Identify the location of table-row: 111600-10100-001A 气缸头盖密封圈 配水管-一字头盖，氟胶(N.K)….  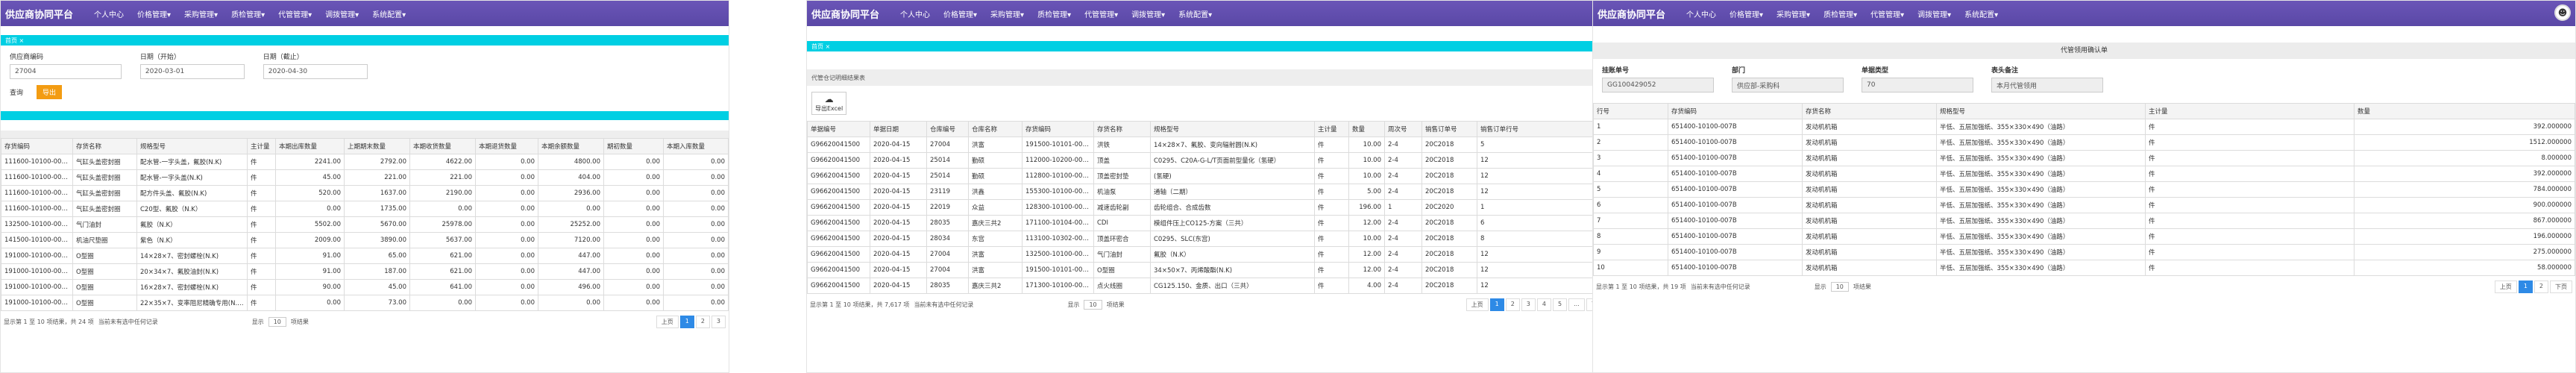
(365, 162).